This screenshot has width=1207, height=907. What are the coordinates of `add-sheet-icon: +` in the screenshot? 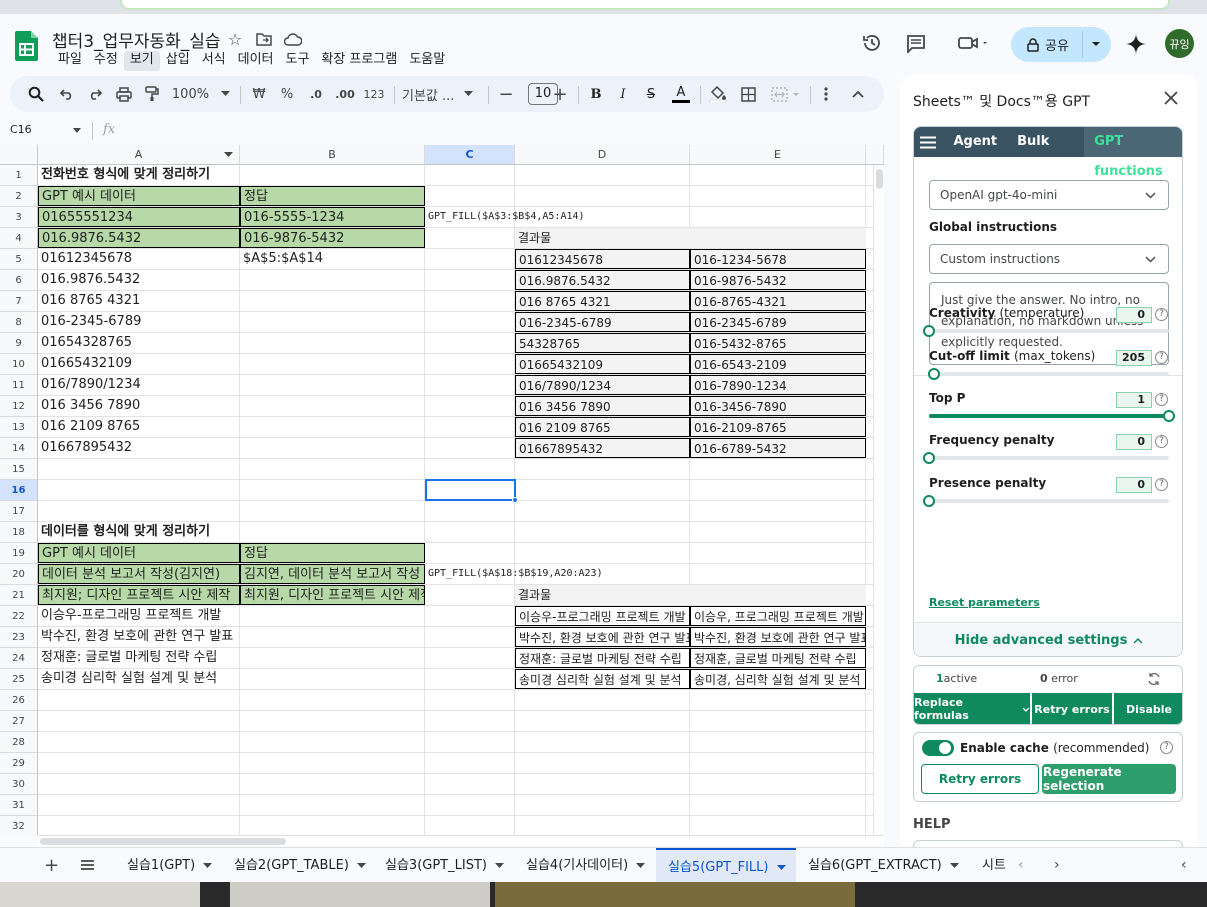 It's located at (51, 865).